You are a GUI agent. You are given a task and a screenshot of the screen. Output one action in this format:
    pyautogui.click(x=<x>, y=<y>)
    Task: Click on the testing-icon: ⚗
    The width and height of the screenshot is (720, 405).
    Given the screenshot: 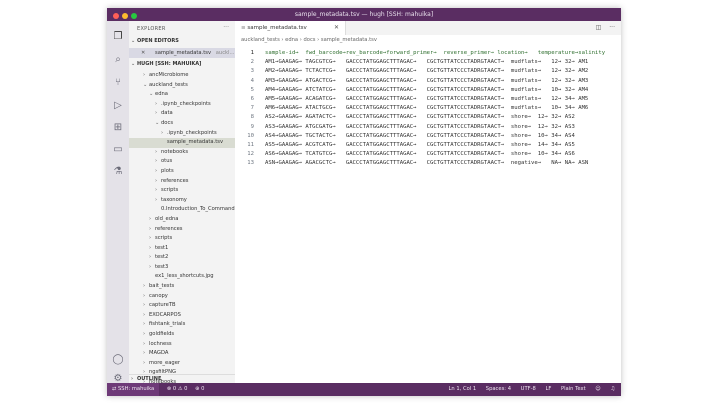 What is the action you would take?
    pyautogui.click(x=118, y=172)
    